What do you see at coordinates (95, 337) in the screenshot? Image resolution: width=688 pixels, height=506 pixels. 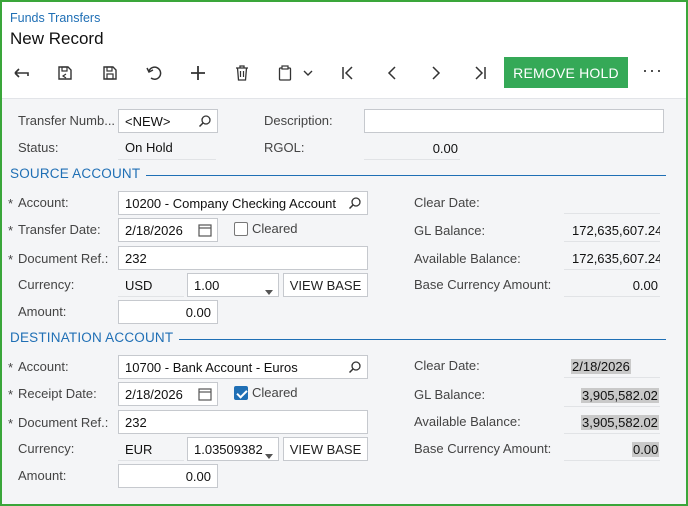 I see `destination-section-title: DESTINATION ACCOUNT` at bounding box center [95, 337].